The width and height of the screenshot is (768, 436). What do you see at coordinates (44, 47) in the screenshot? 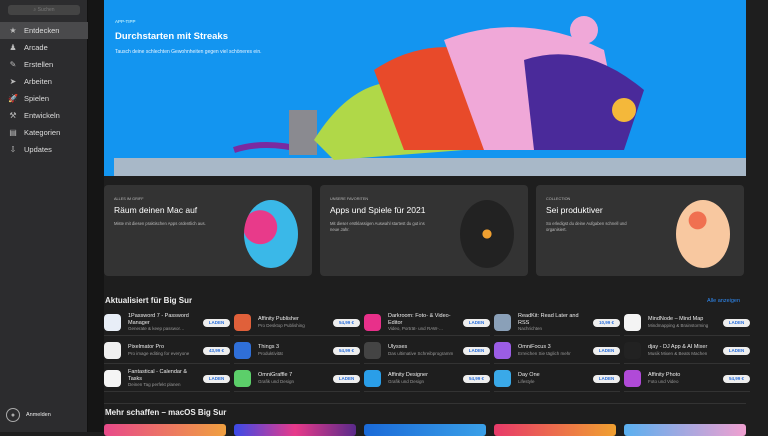
I see `sidebar-item-arcade: ♟ Arcade` at bounding box center [44, 47].